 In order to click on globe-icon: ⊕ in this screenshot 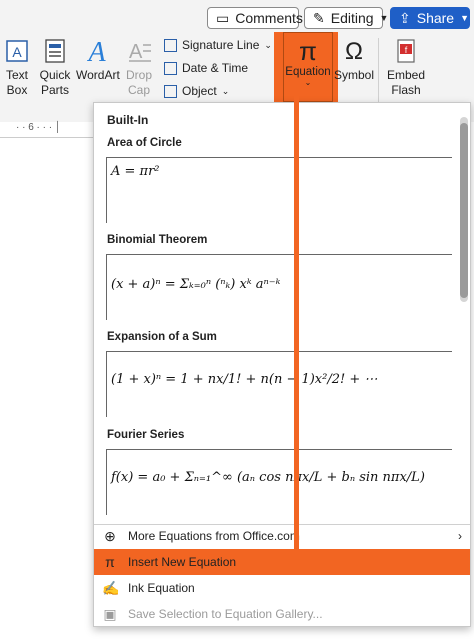, I will do `click(110, 535)`.